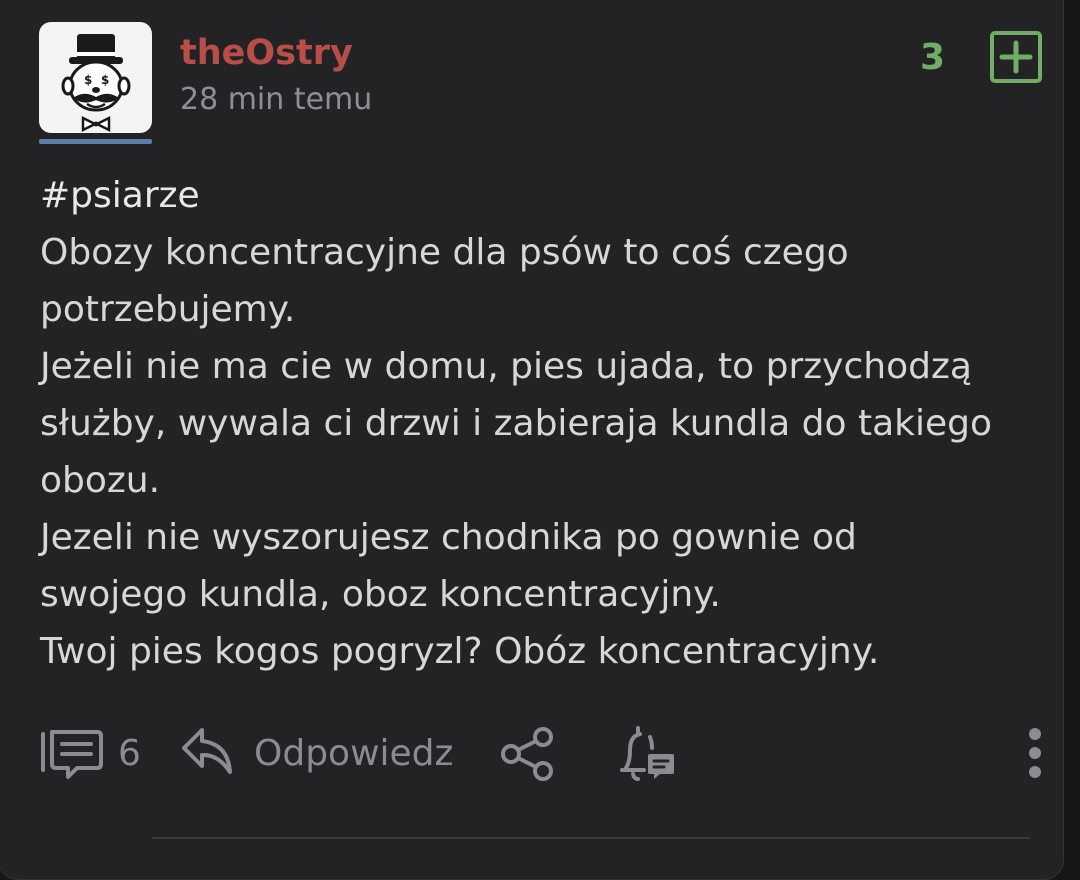 Image resolution: width=1080 pixels, height=880 pixels. I want to click on body-line: obozu., so click(100, 480).